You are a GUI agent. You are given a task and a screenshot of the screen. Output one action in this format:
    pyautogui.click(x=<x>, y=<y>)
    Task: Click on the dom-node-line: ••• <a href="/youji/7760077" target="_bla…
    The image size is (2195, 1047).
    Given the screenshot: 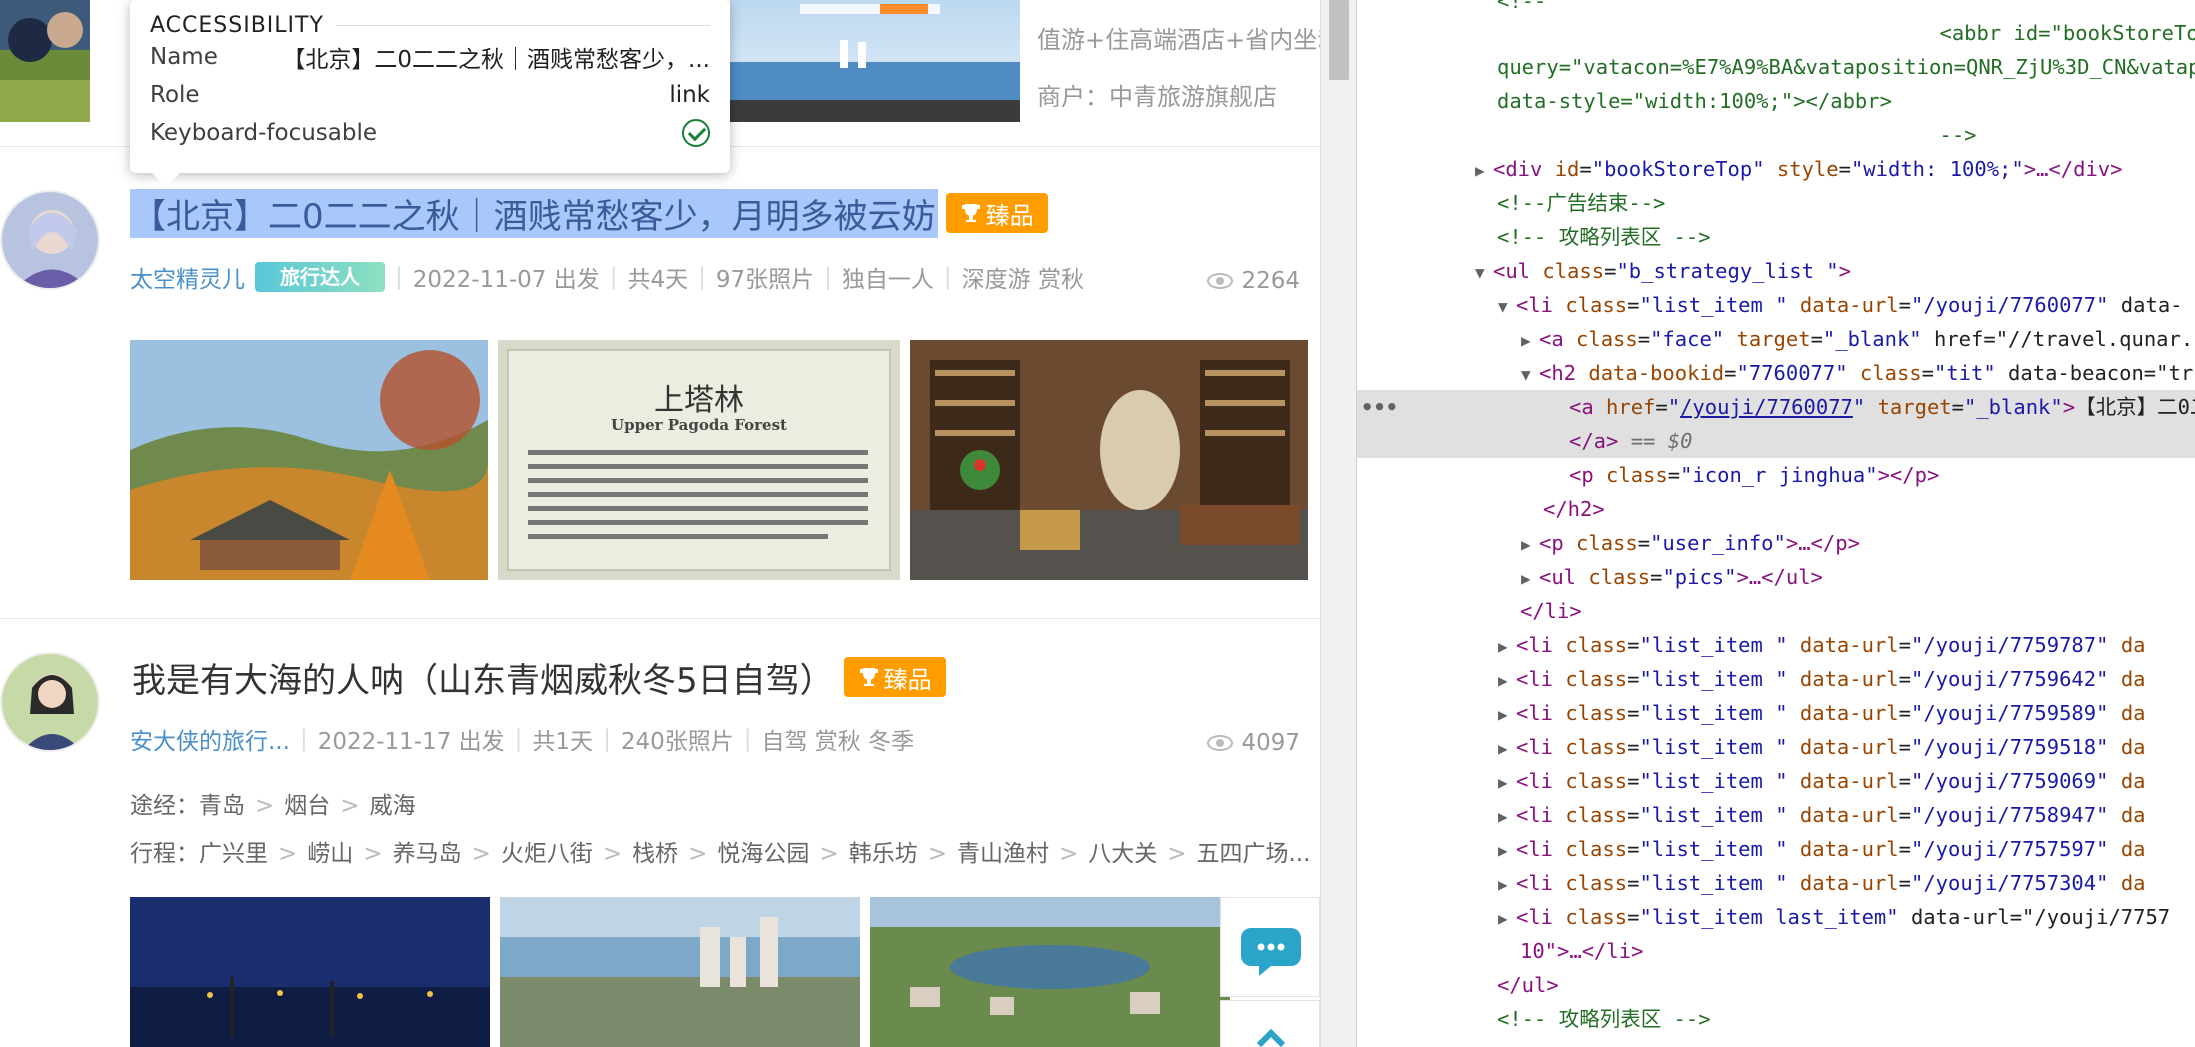 What is the action you would take?
    pyautogui.click(x=1776, y=407)
    